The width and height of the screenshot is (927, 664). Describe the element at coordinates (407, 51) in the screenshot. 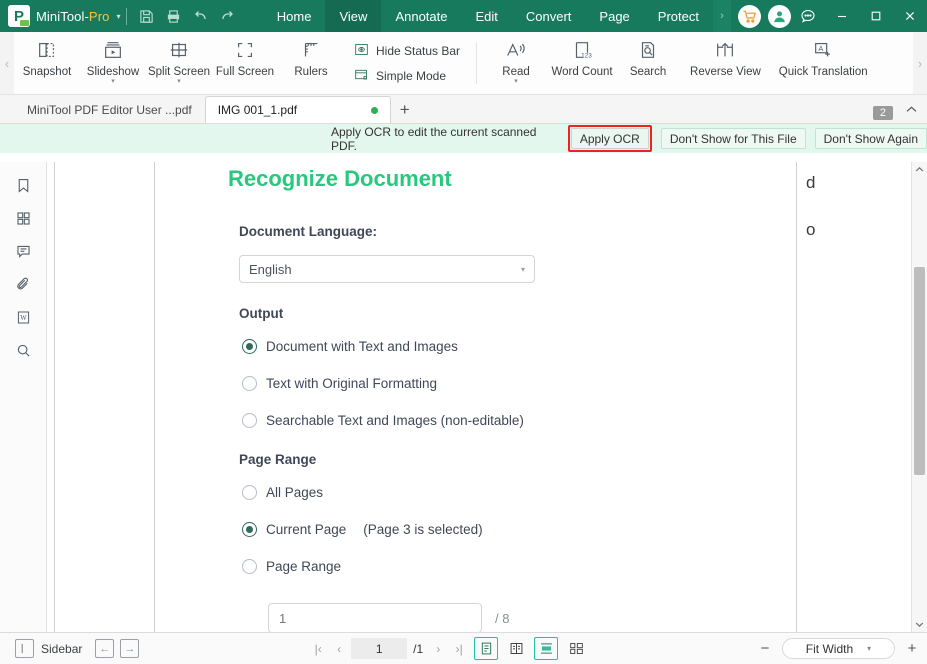

I see `ribbon-toggle-hide-status-bar: Hide Status Bar` at that location.